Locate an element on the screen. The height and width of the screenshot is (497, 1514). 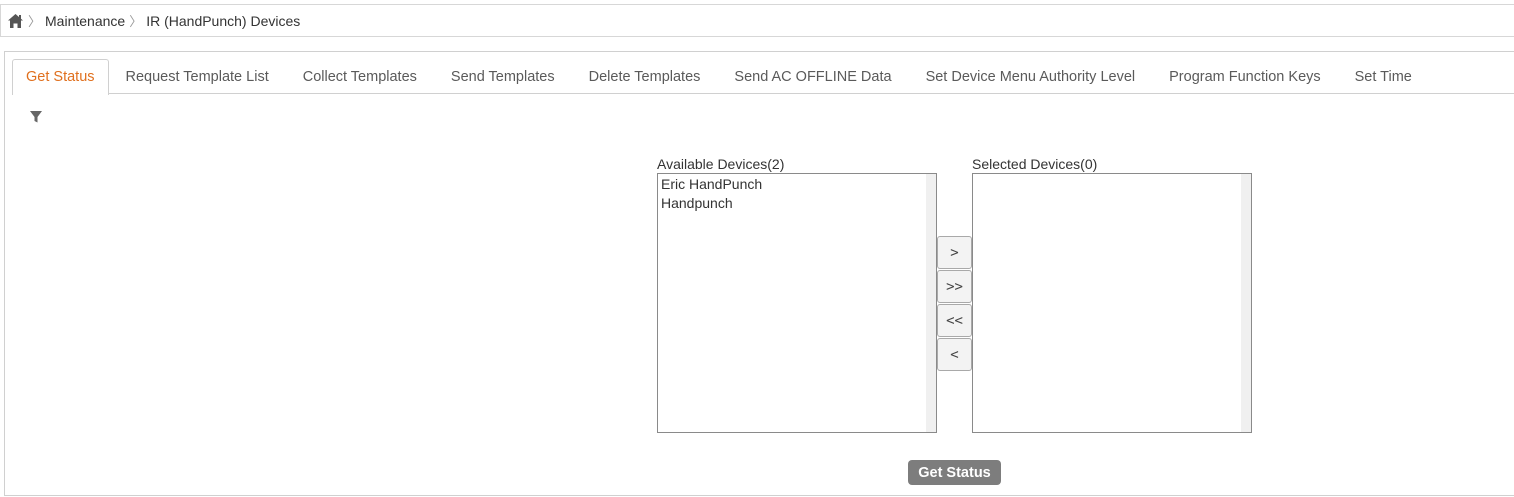
move-one-left-button: < is located at coordinates (954, 354).